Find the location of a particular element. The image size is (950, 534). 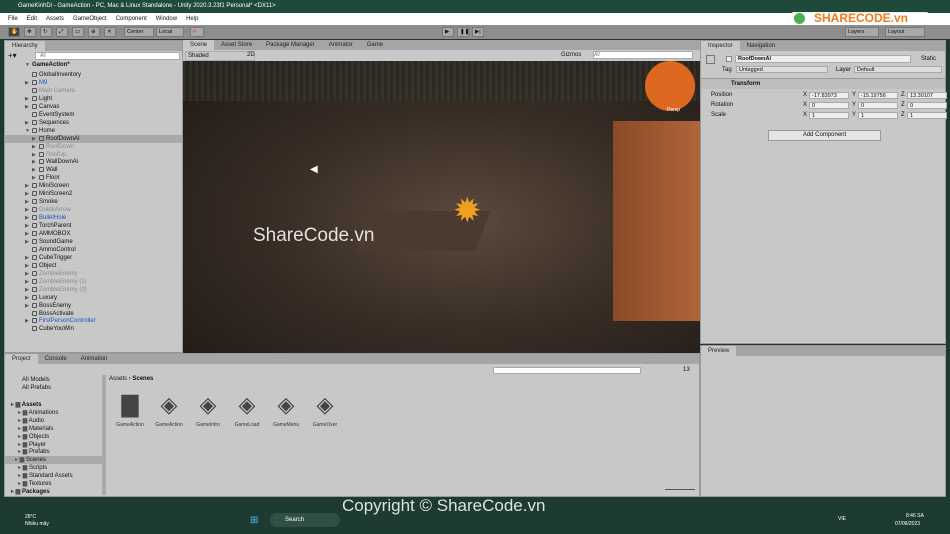

hierarchy-search-input is located at coordinates (107, 56).